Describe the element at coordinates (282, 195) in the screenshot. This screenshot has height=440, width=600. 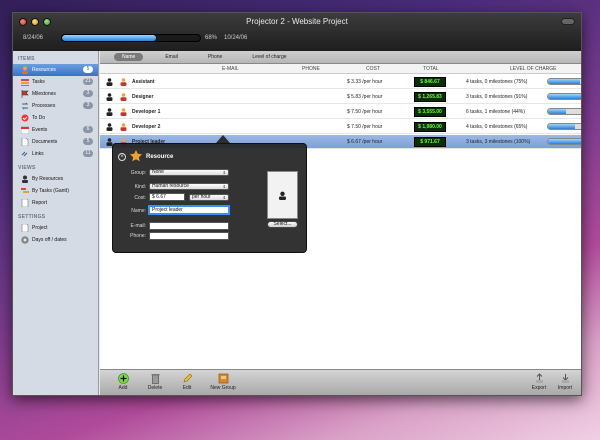
I see `photo-well` at that location.